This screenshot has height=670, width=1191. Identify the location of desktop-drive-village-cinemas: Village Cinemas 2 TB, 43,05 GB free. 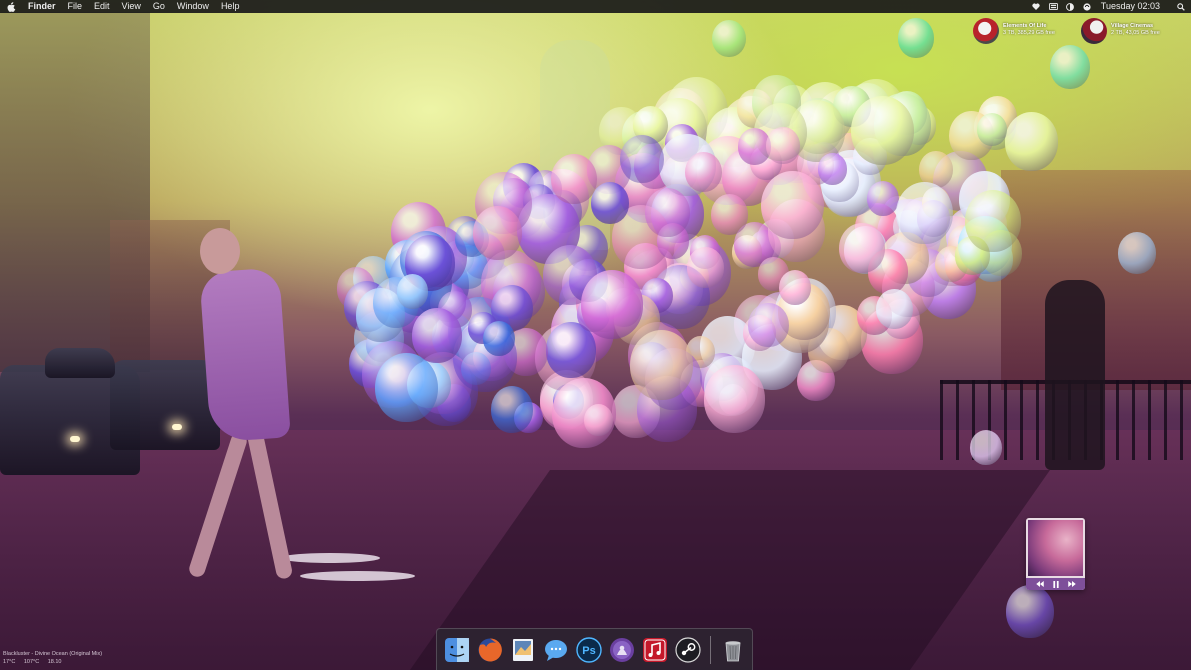
(1120, 31).